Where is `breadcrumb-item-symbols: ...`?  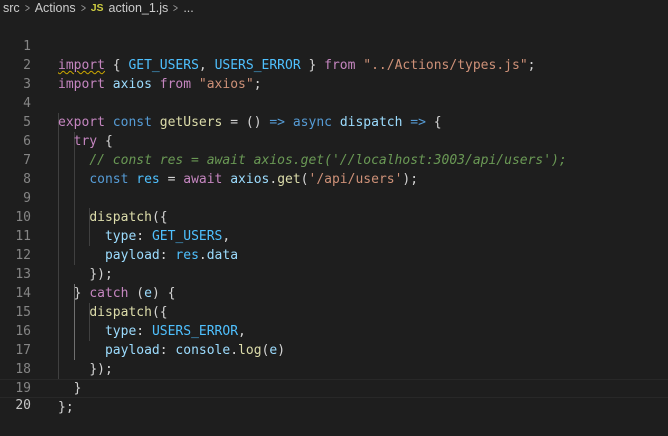
breadcrumb-item-symbols: ... is located at coordinates (188, 8).